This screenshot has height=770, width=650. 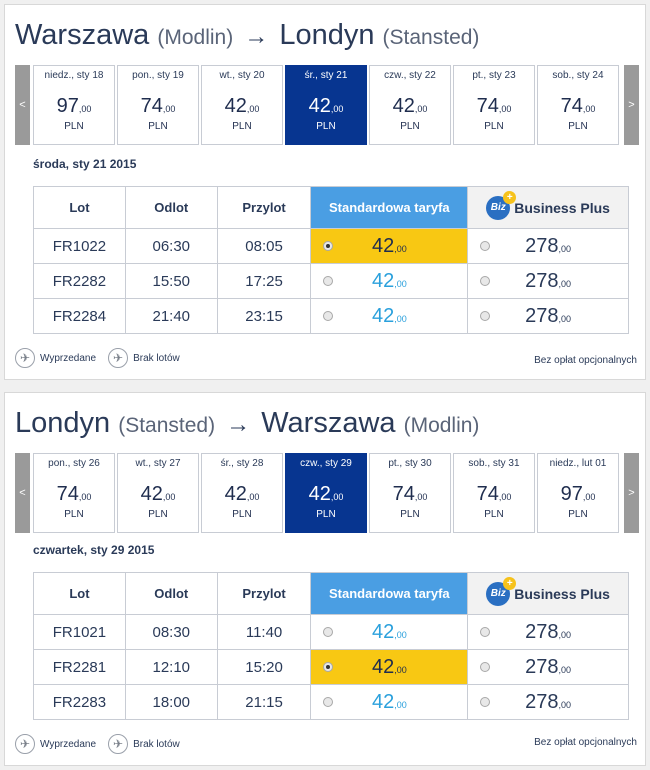 What do you see at coordinates (156, 358) in the screenshot?
I see `legend-noflights: Brak lotów` at bounding box center [156, 358].